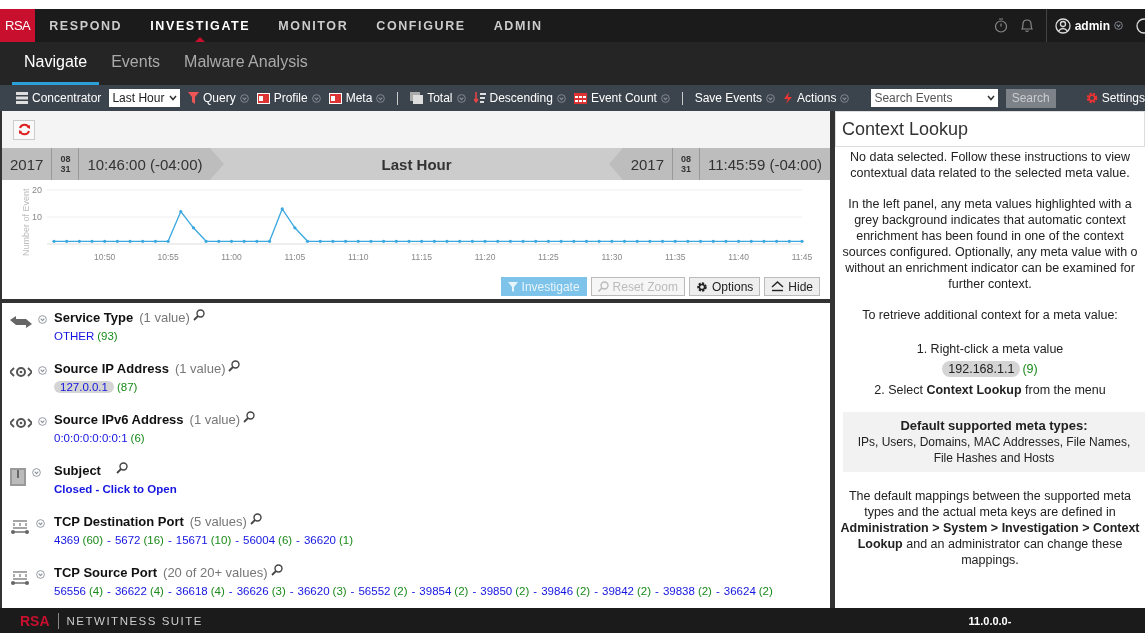  Describe the element at coordinates (218, 98) in the screenshot. I see `toolbar-menu: Query` at that location.